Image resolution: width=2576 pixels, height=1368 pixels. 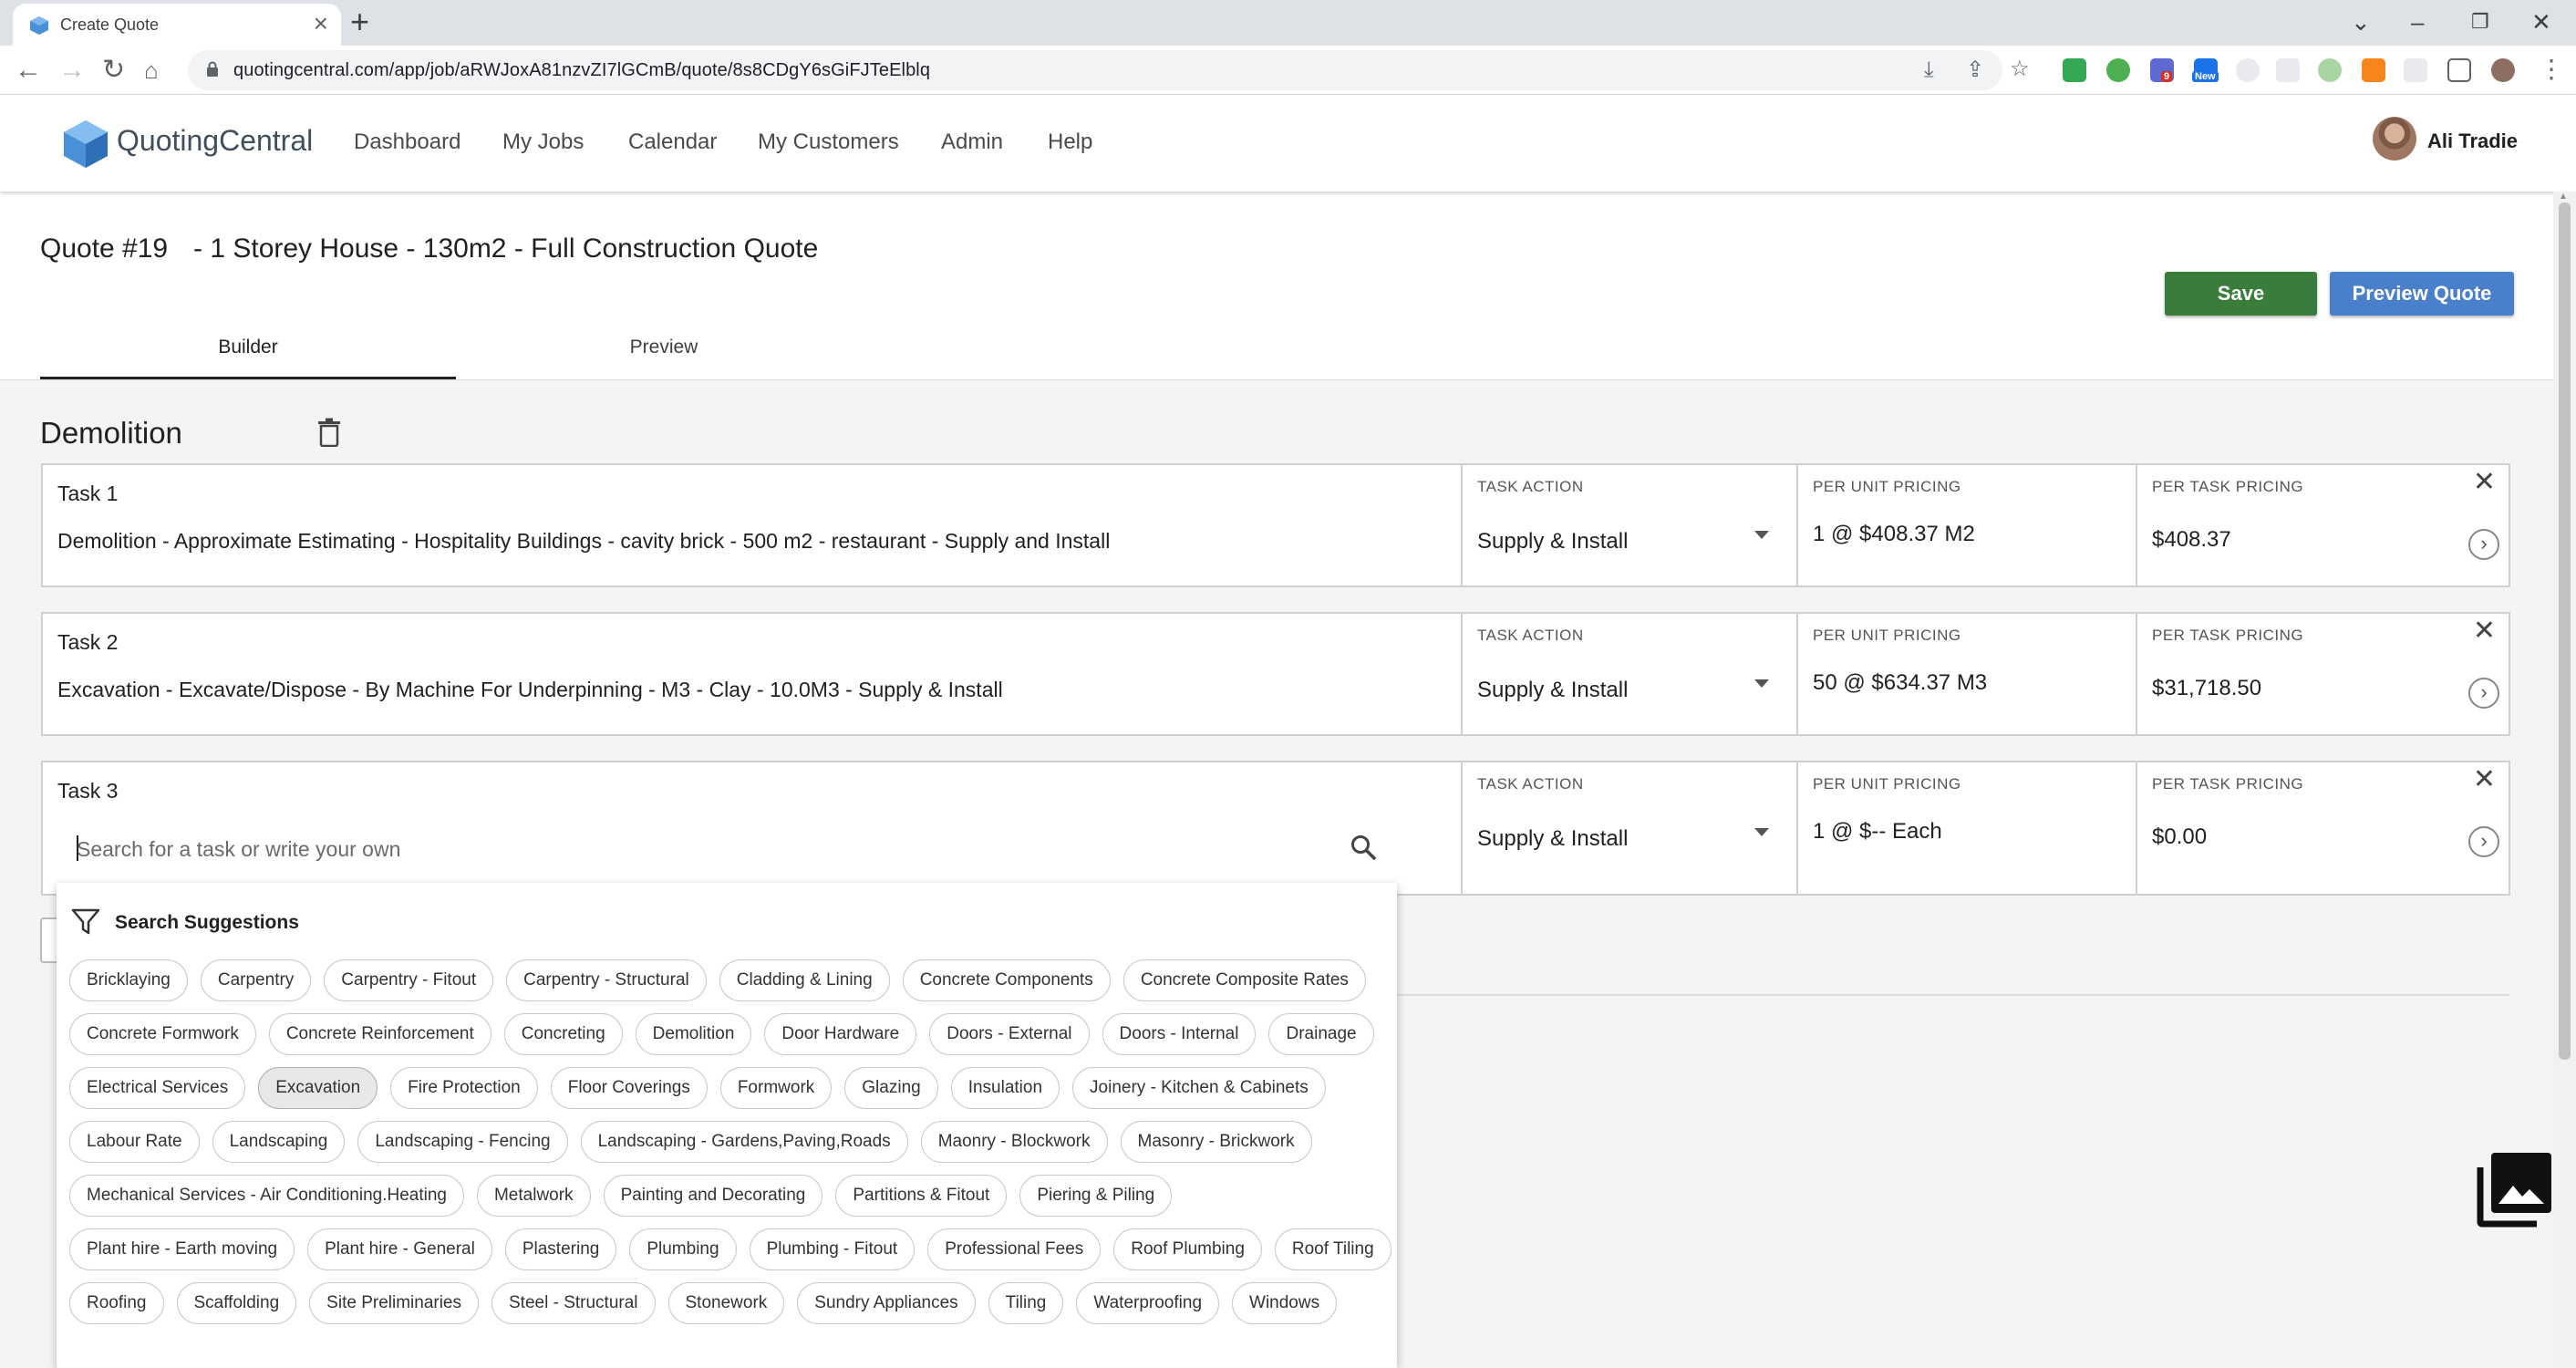 What do you see at coordinates (399, 1249) in the screenshot?
I see `suggestion-chip: Plant hire - General` at bounding box center [399, 1249].